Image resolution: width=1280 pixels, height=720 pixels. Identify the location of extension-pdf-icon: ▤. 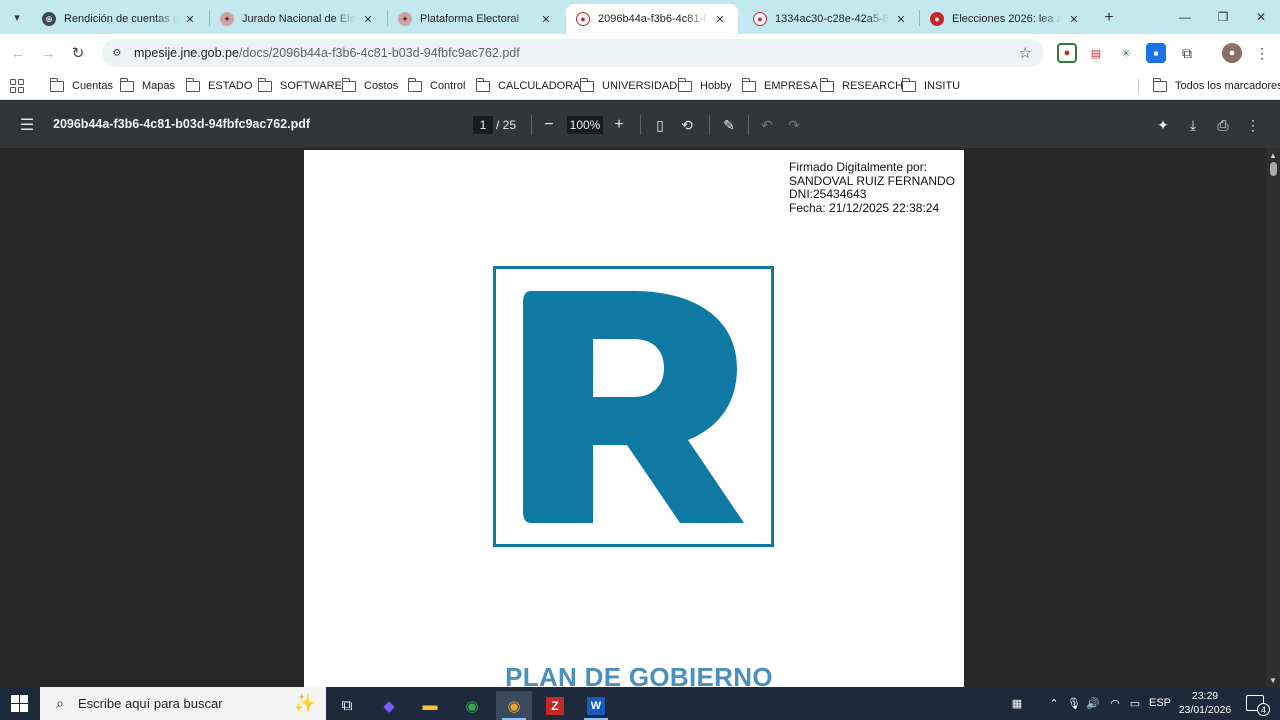
(1096, 53).